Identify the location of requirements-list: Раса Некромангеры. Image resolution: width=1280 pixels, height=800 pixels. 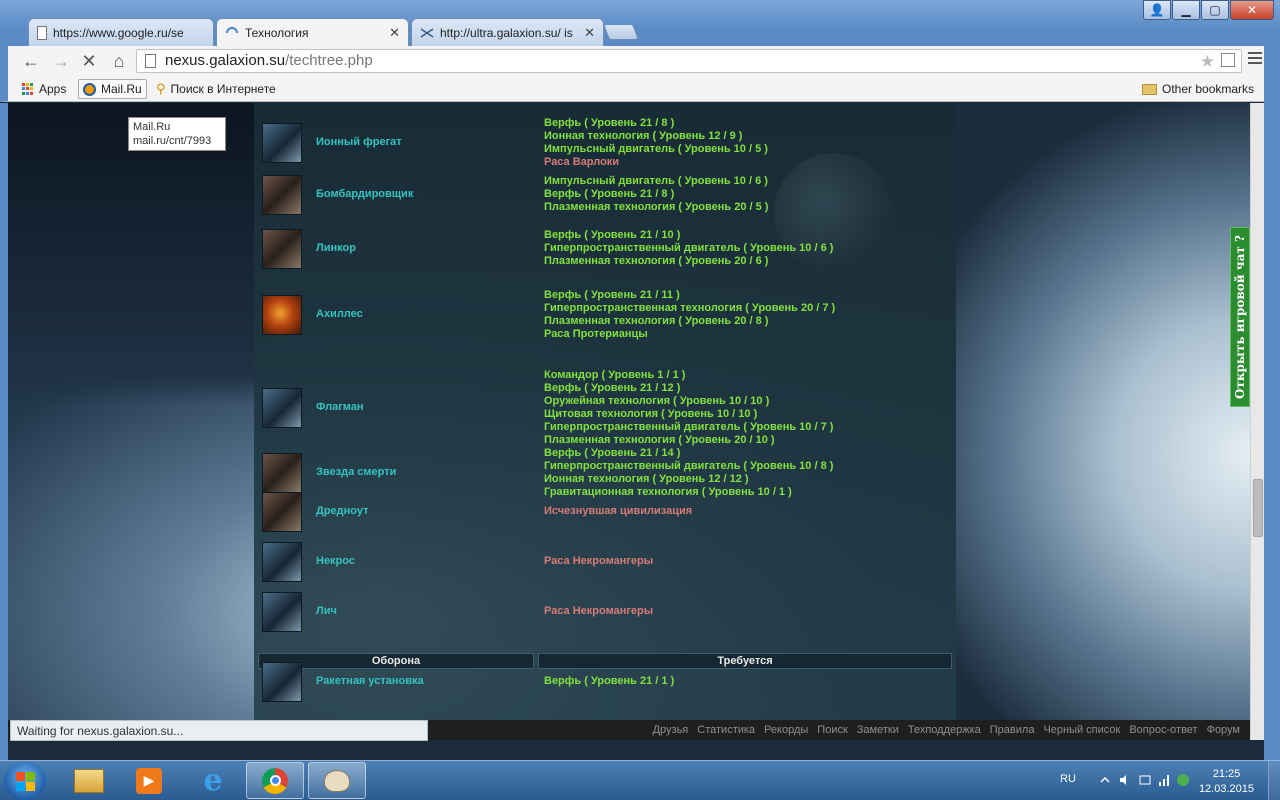
(598, 611).